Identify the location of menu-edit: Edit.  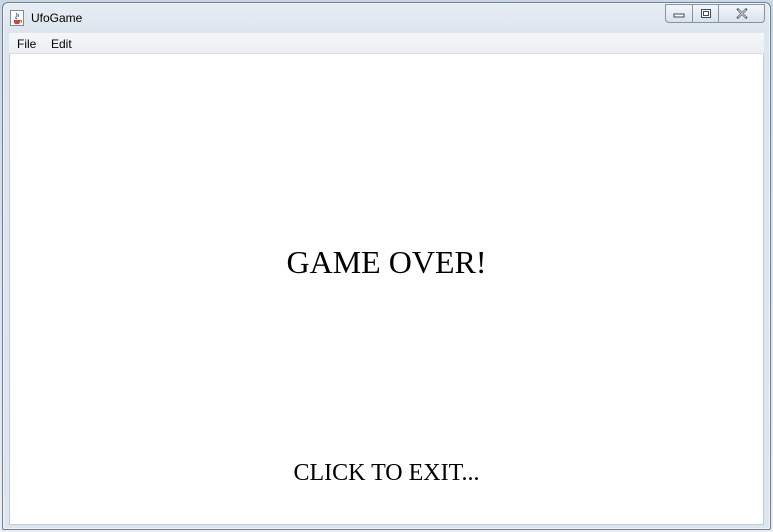
(61, 44).